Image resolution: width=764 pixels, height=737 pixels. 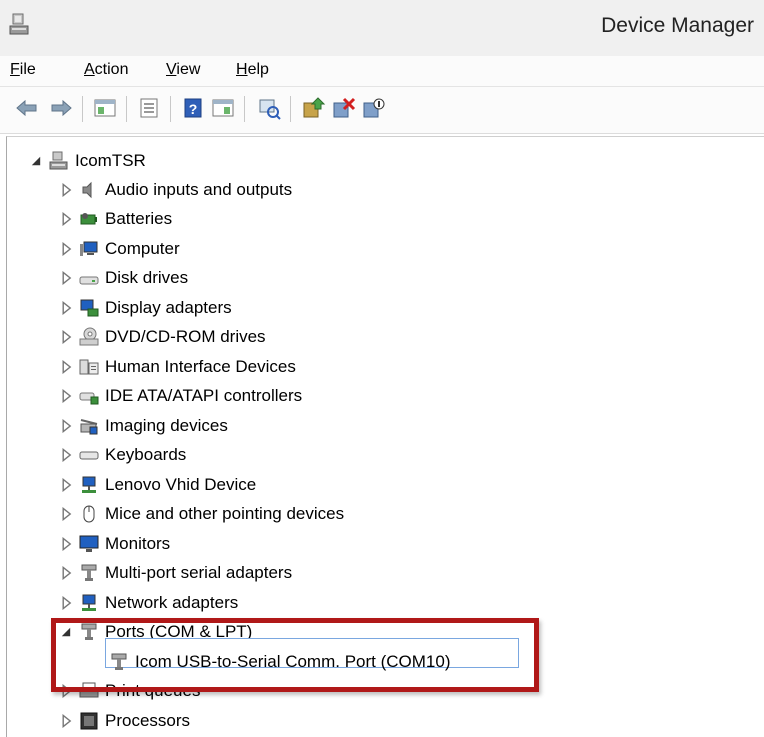 I want to click on tree-item-computer: Computer, so click(x=119, y=249).